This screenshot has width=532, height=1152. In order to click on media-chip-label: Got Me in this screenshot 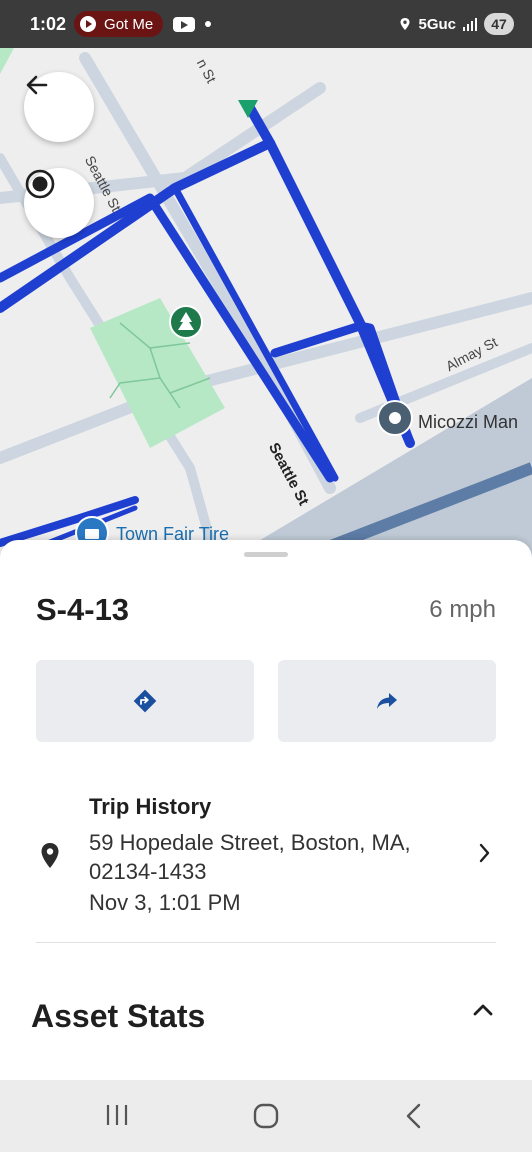, I will do `click(129, 24)`.